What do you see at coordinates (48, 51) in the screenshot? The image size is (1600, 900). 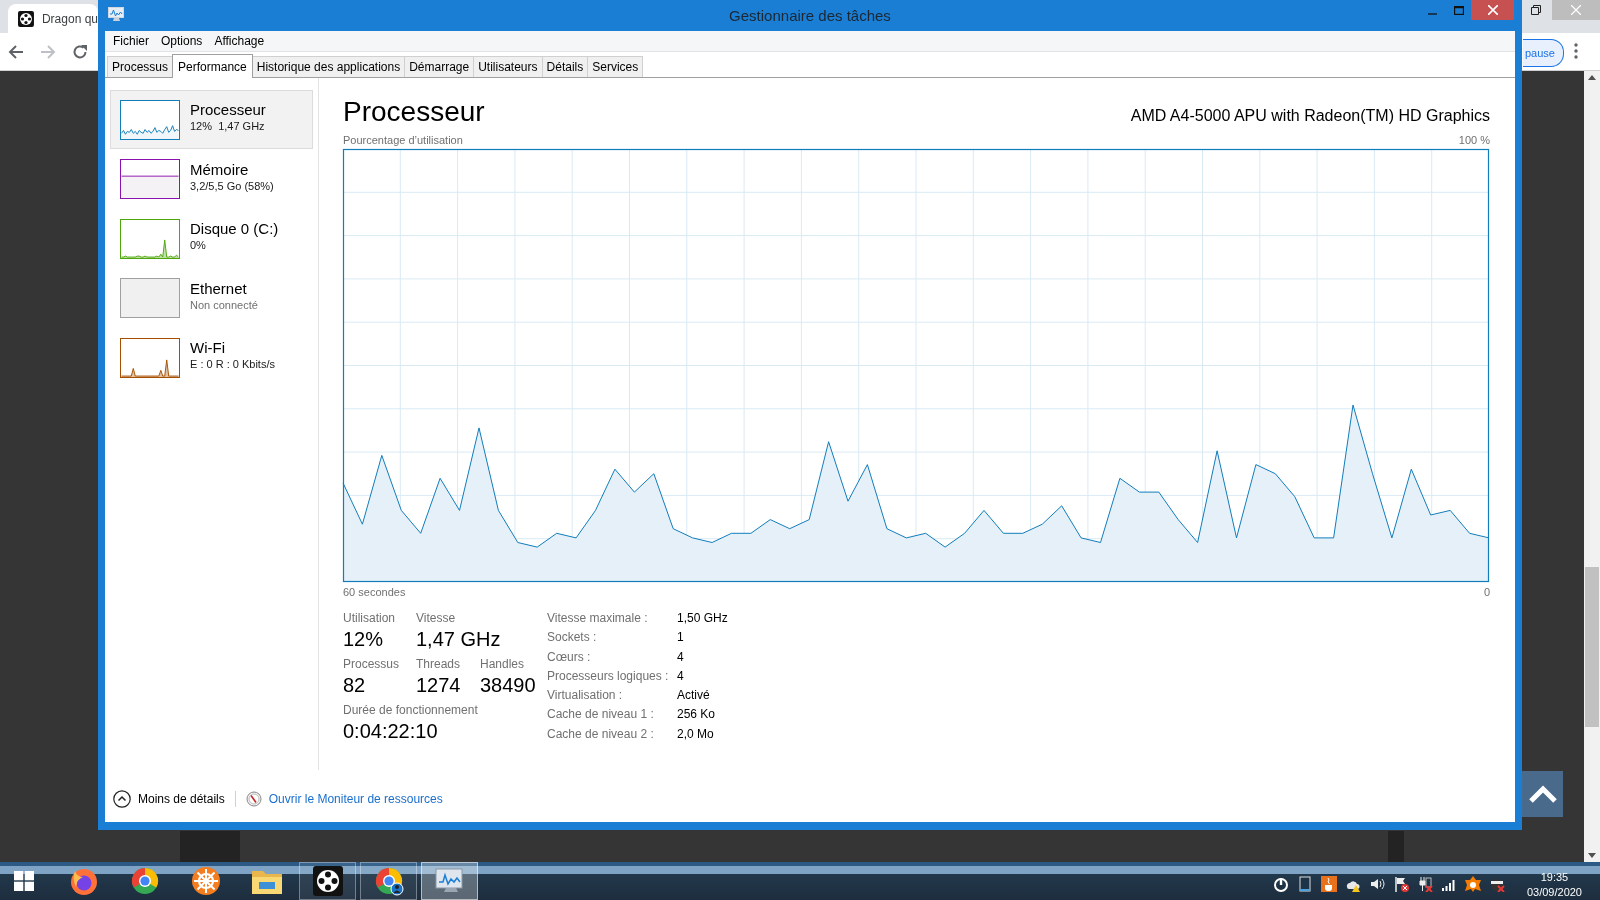 I see `forward-arrow-icon` at bounding box center [48, 51].